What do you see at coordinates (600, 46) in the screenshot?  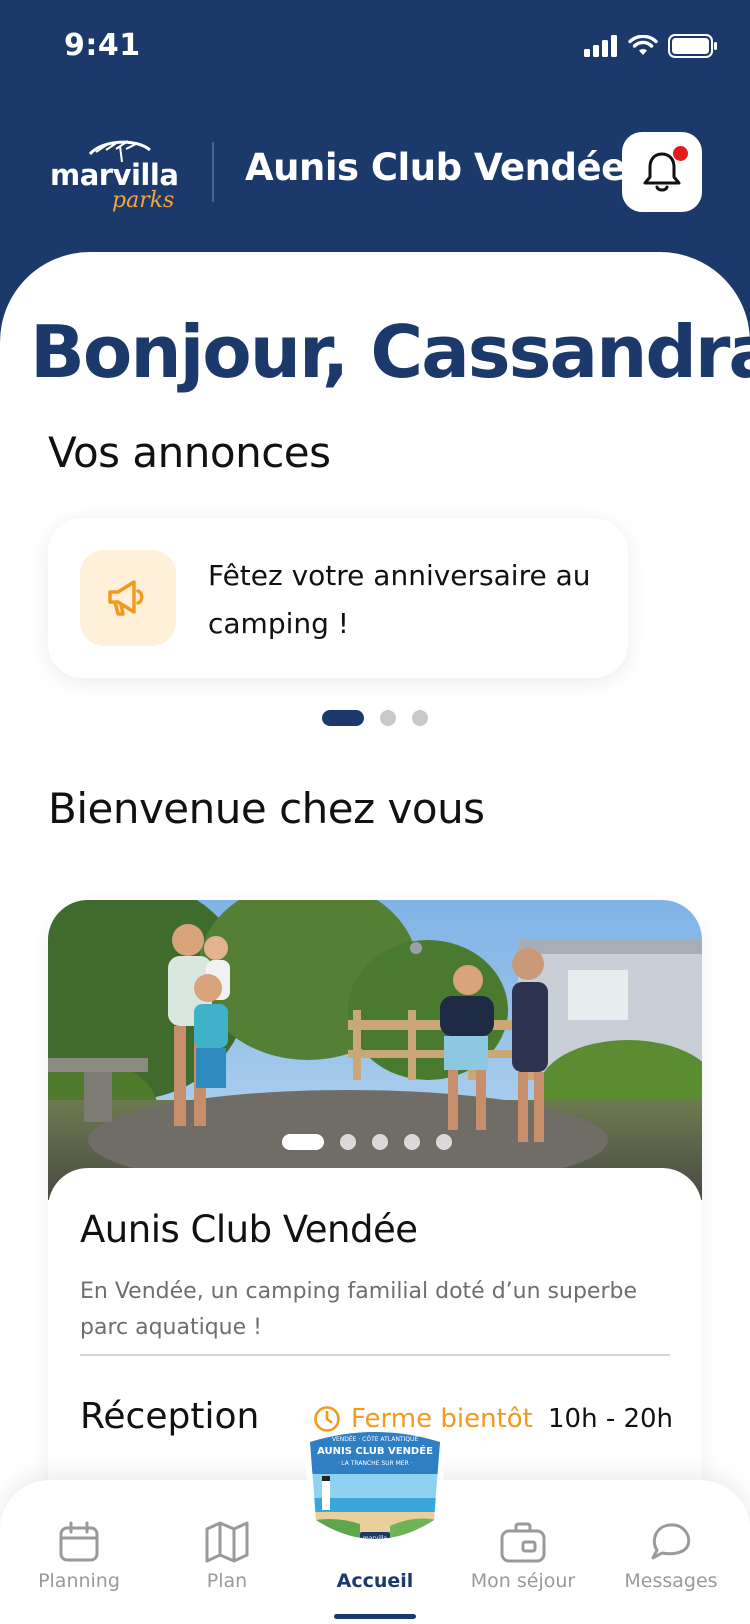 I see `signal-icon` at bounding box center [600, 46].